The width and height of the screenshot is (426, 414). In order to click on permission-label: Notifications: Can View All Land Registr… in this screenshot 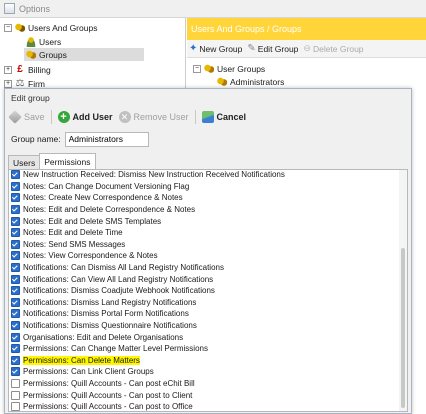, I will do `click(118, 279)`.